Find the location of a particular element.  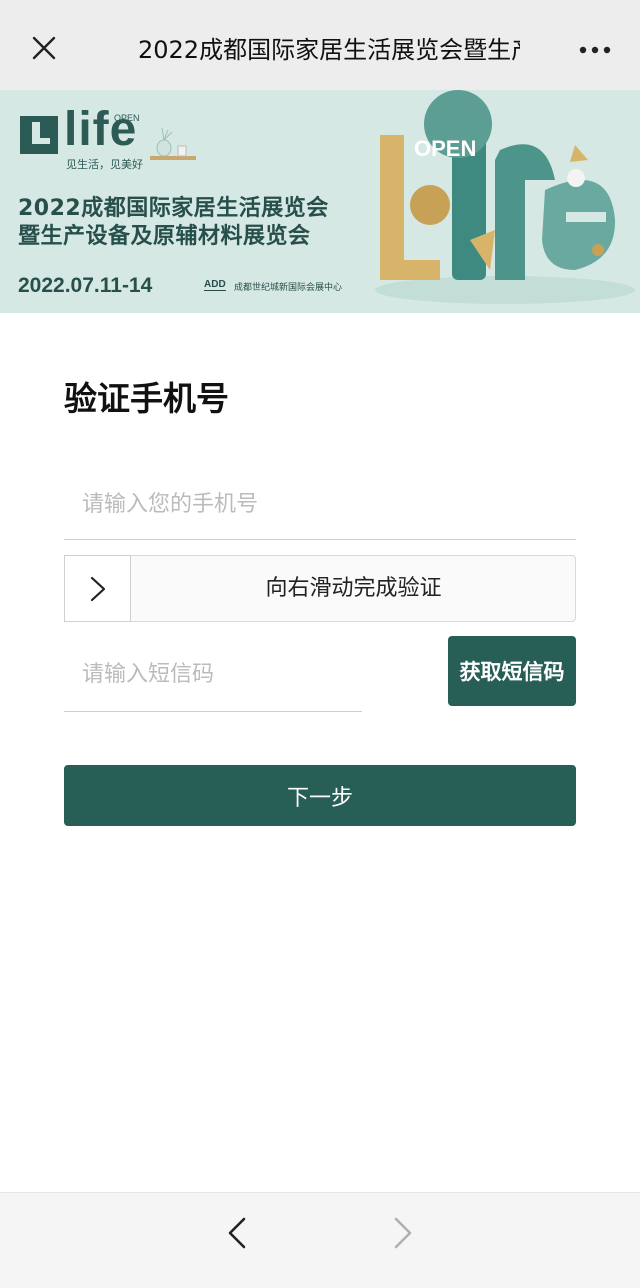

banner-date: 2022.07.11-14 is located at coordinates (85, 285).